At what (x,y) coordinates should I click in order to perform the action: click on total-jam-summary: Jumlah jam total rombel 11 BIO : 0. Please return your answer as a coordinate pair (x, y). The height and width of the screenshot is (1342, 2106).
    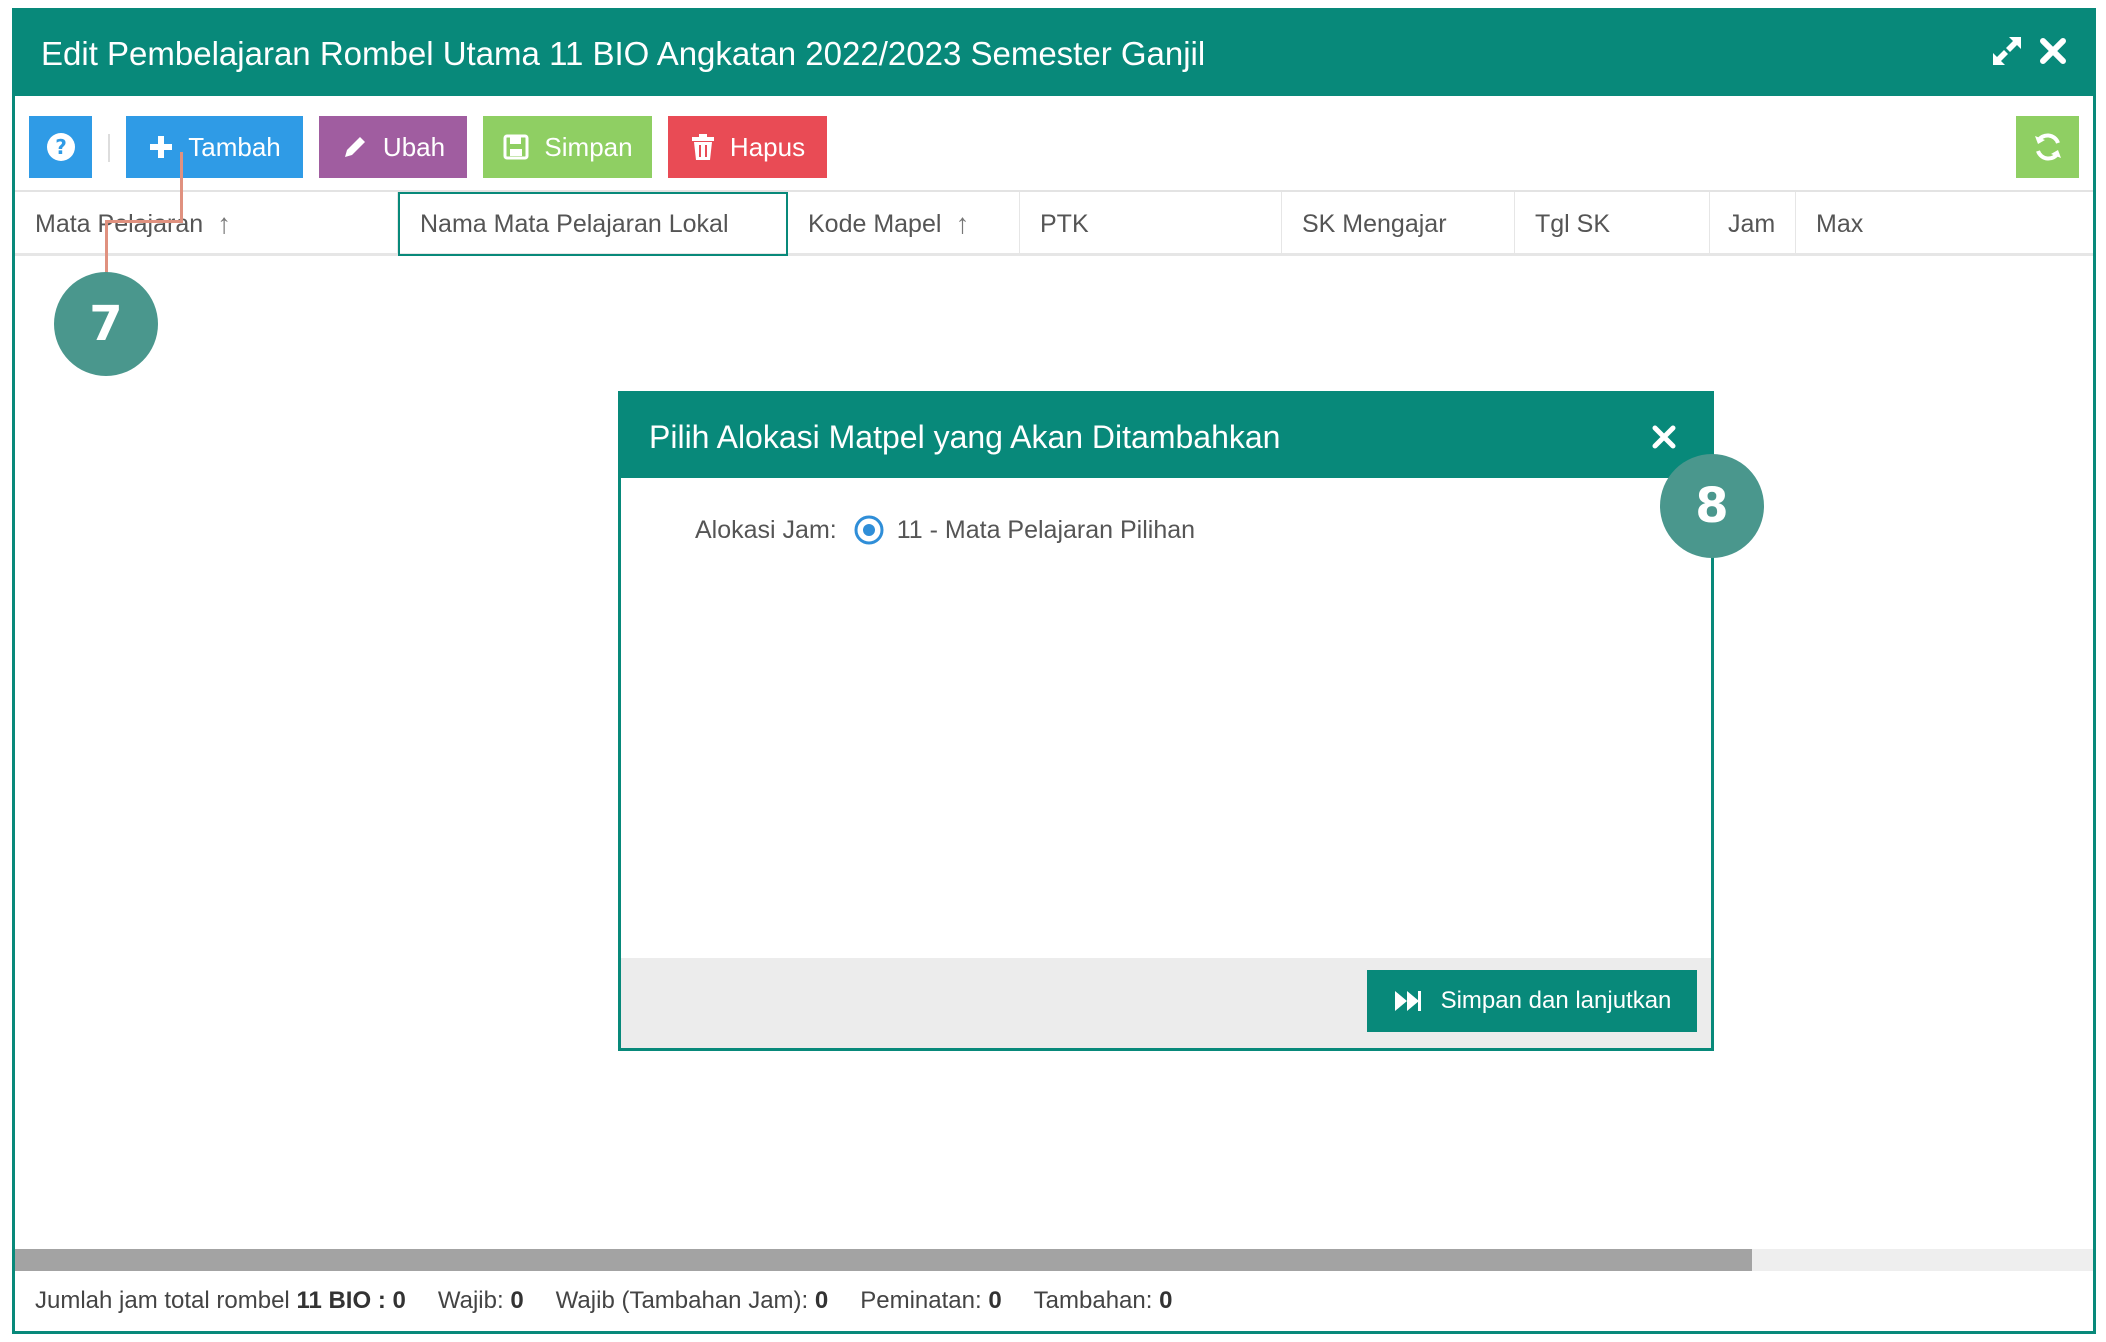
    Looking at the image, I should click on (220, 1300).